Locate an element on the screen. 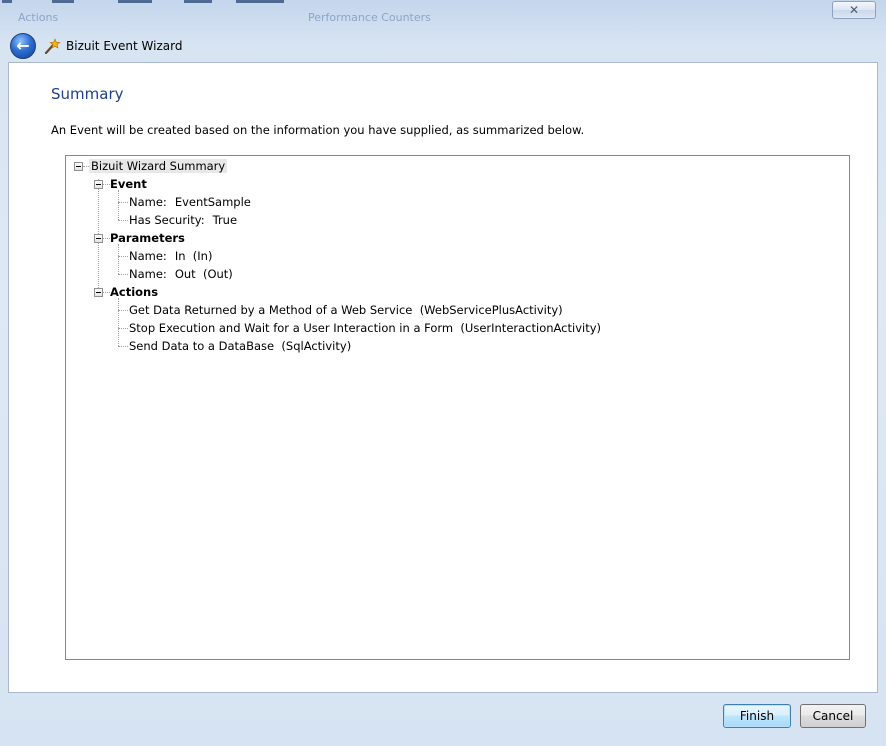 Image resolution: width=886 pixels, height=746 pixels. back-button: ← is located at coordinates (23, 46).